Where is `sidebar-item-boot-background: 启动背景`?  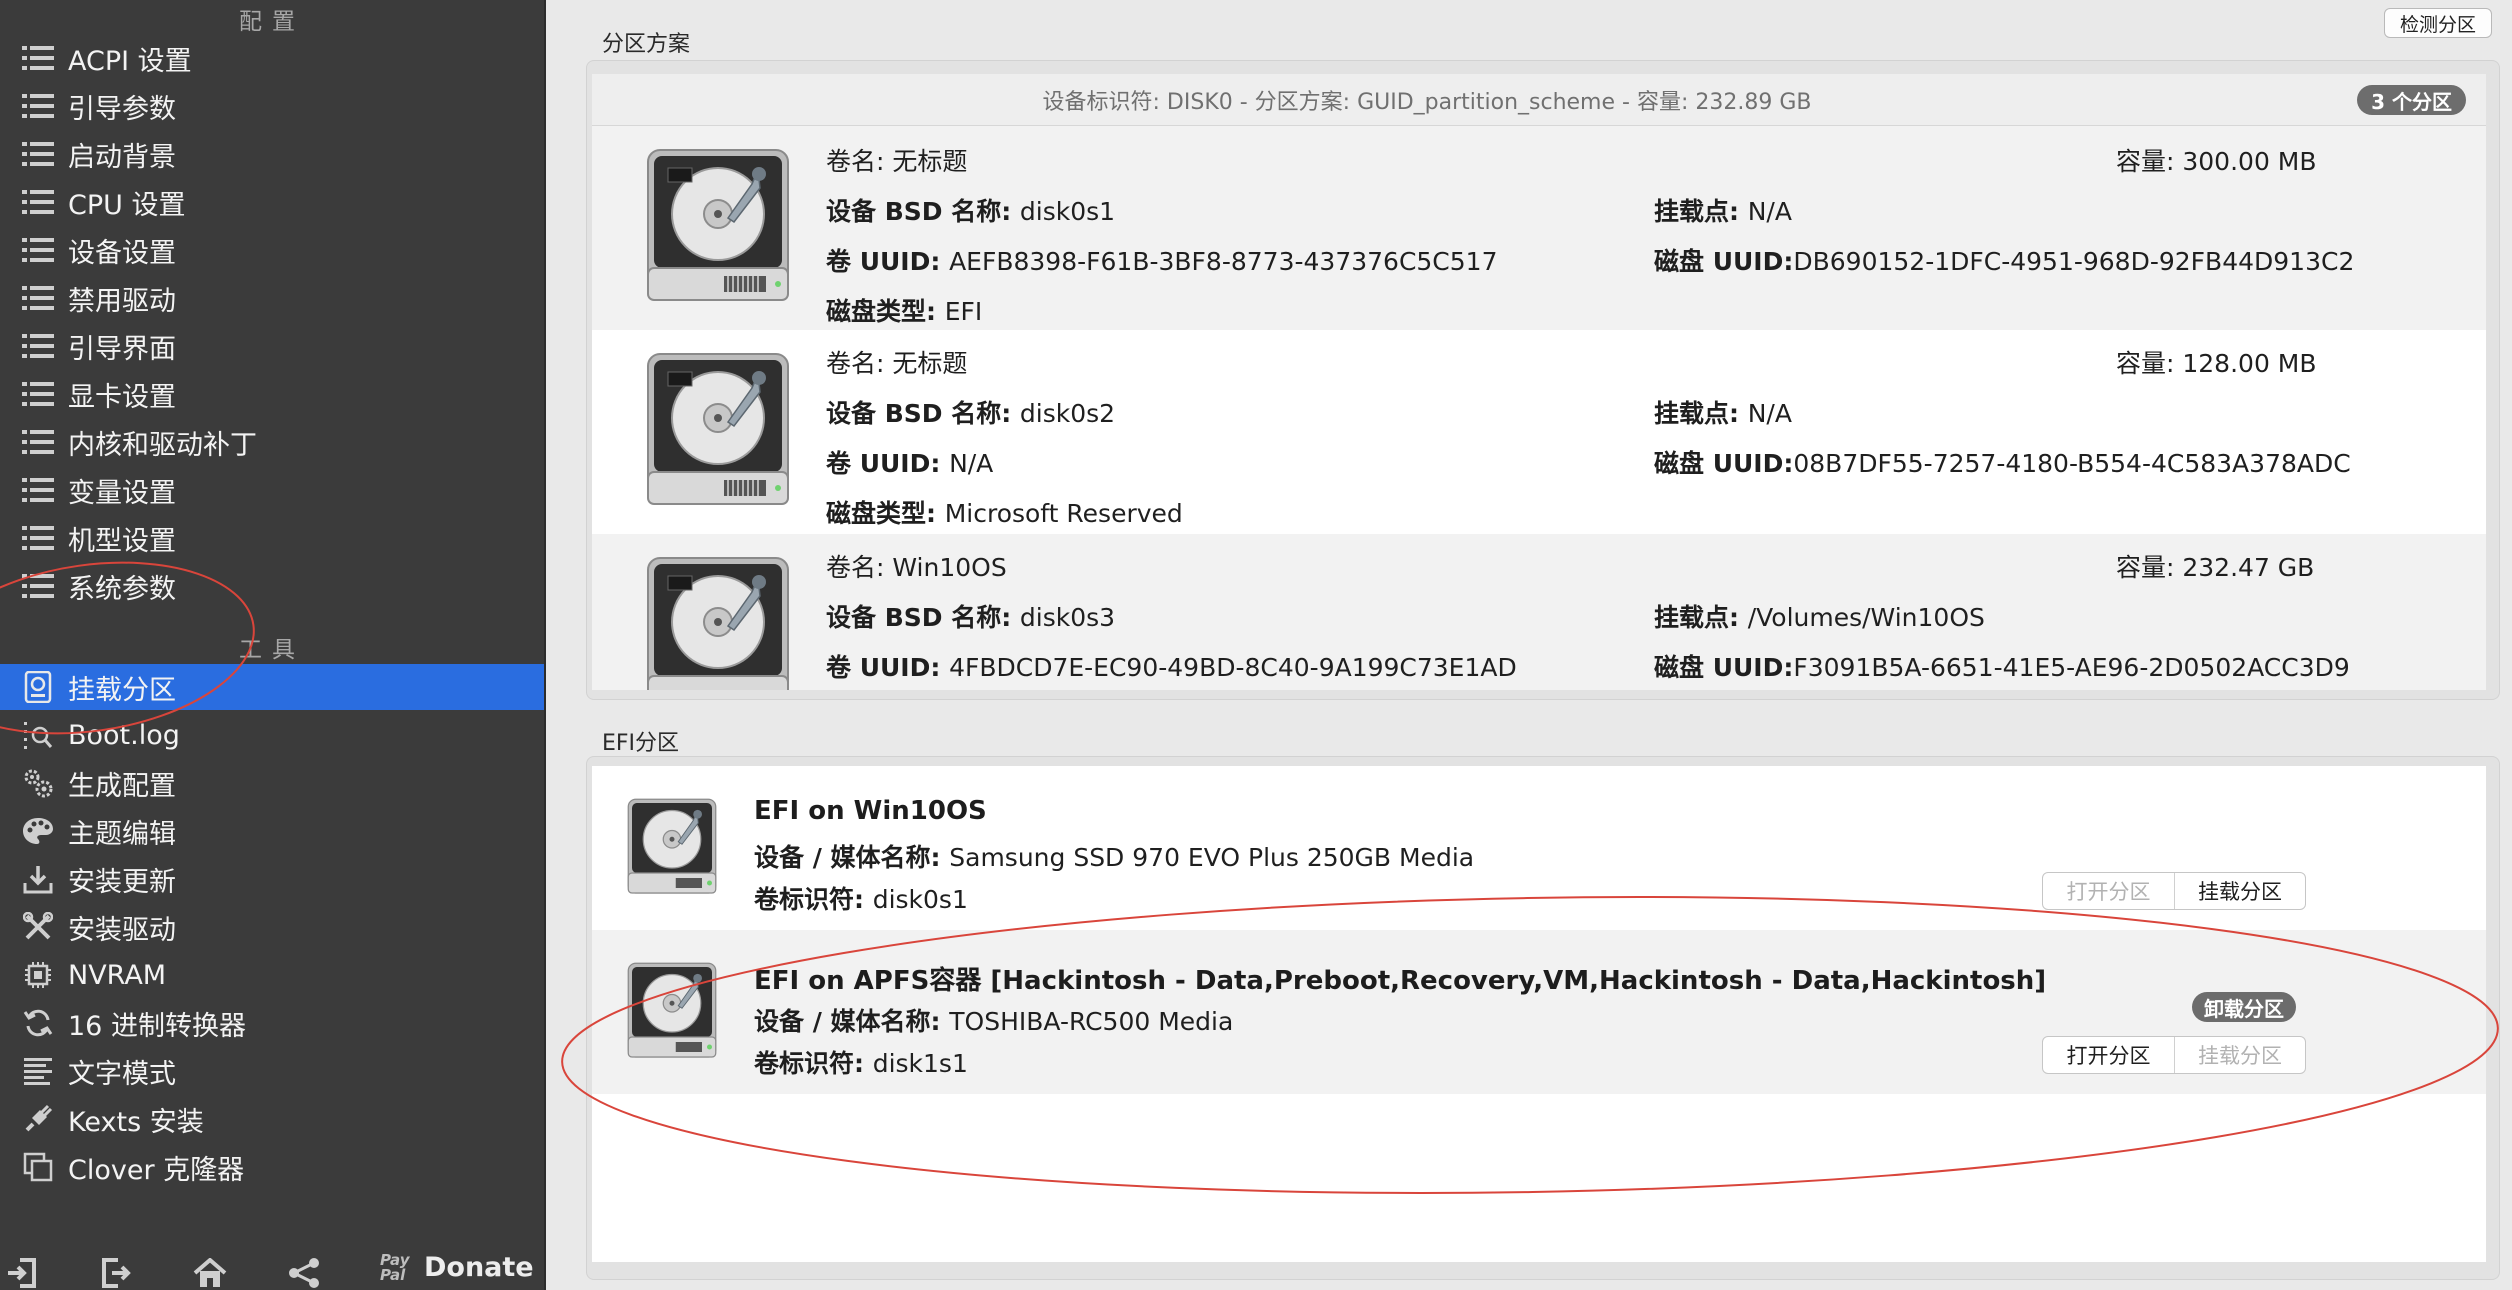 sidebar-item-boot-background: 启动背景 is located at coordinates (272, 154).